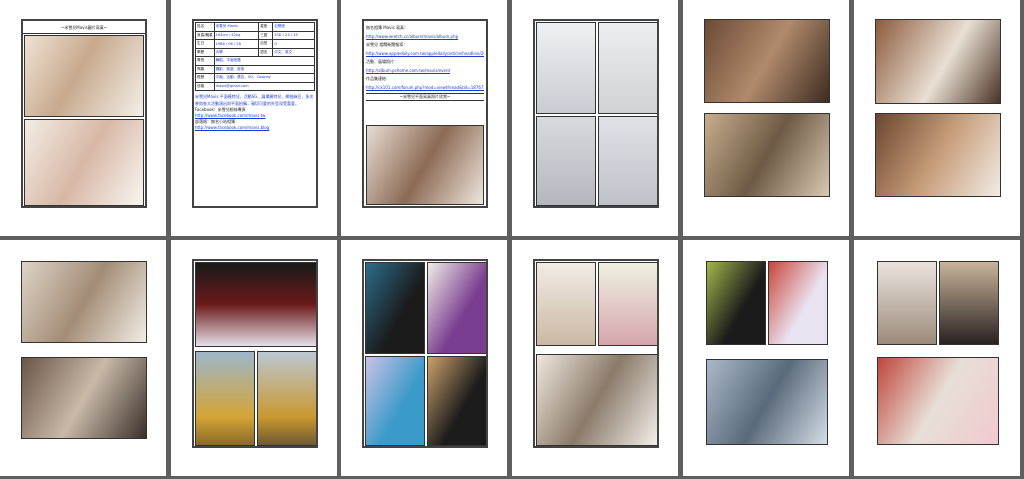  What do you see at coordinates (205, 27) in the screenshot?
I see `field-label: 姓名` at bounding box center [205, 27].